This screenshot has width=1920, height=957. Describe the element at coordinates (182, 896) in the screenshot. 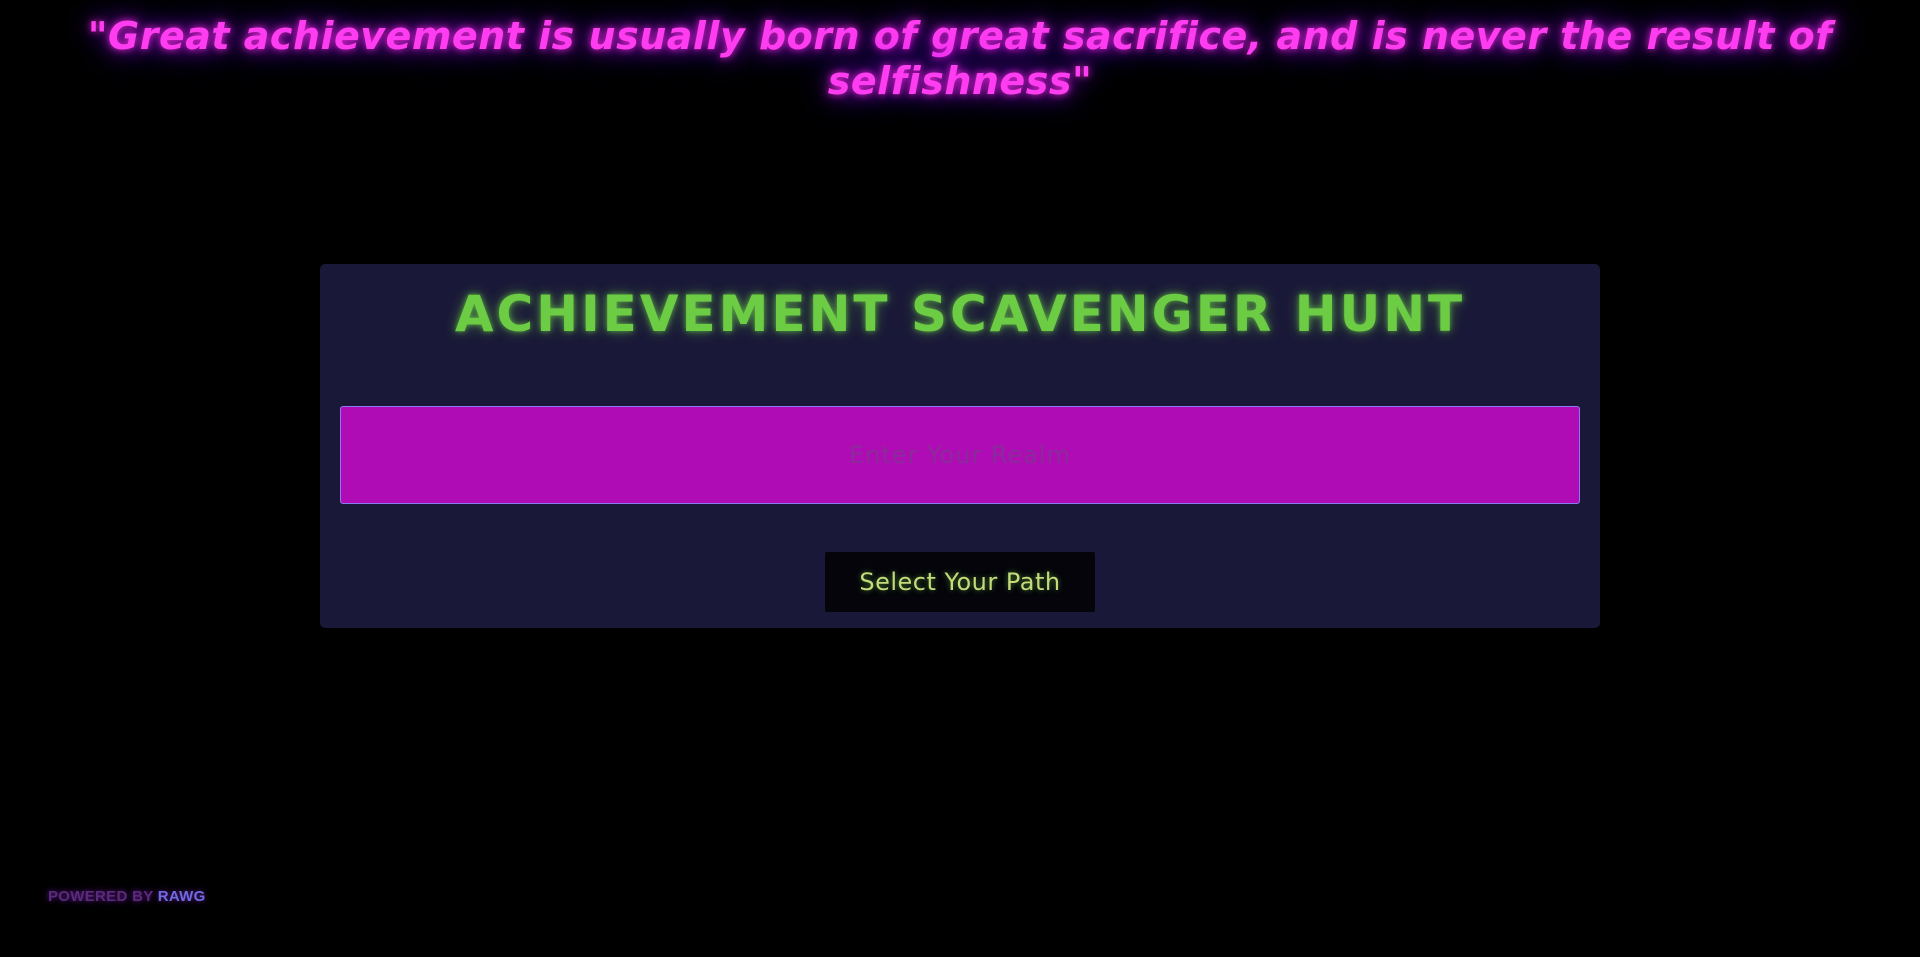

I see `rawg-link: RAWG` at that location.